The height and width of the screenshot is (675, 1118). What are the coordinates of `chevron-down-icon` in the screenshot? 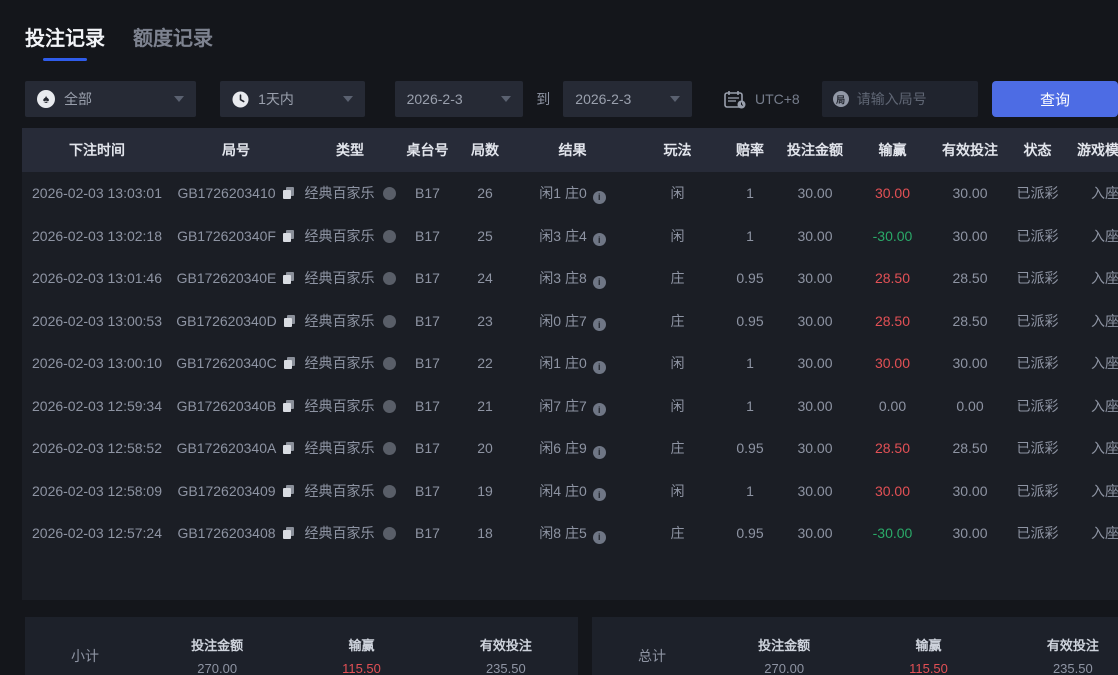 It's located at (506, 99).